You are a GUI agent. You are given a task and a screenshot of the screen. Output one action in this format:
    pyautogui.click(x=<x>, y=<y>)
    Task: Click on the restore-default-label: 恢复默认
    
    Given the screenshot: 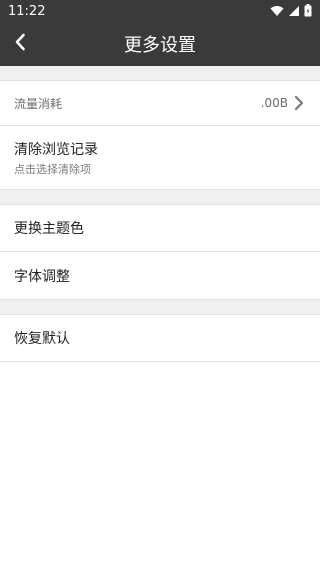 What is the action you would take?
    pyautogui.click(x=42, y=339)
    